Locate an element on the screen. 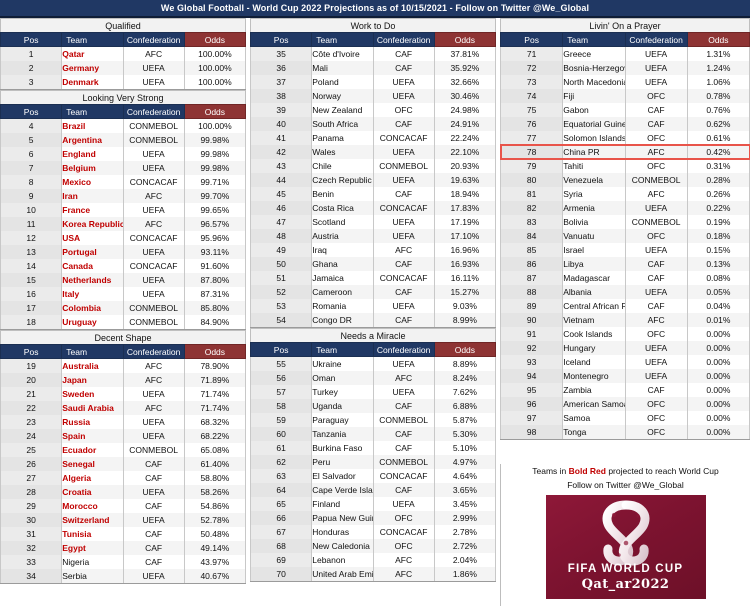 The width and height of the screenshot is (750, 606). table-row: 10 France UEFA 99.65% is located at coordinates (123, 210).